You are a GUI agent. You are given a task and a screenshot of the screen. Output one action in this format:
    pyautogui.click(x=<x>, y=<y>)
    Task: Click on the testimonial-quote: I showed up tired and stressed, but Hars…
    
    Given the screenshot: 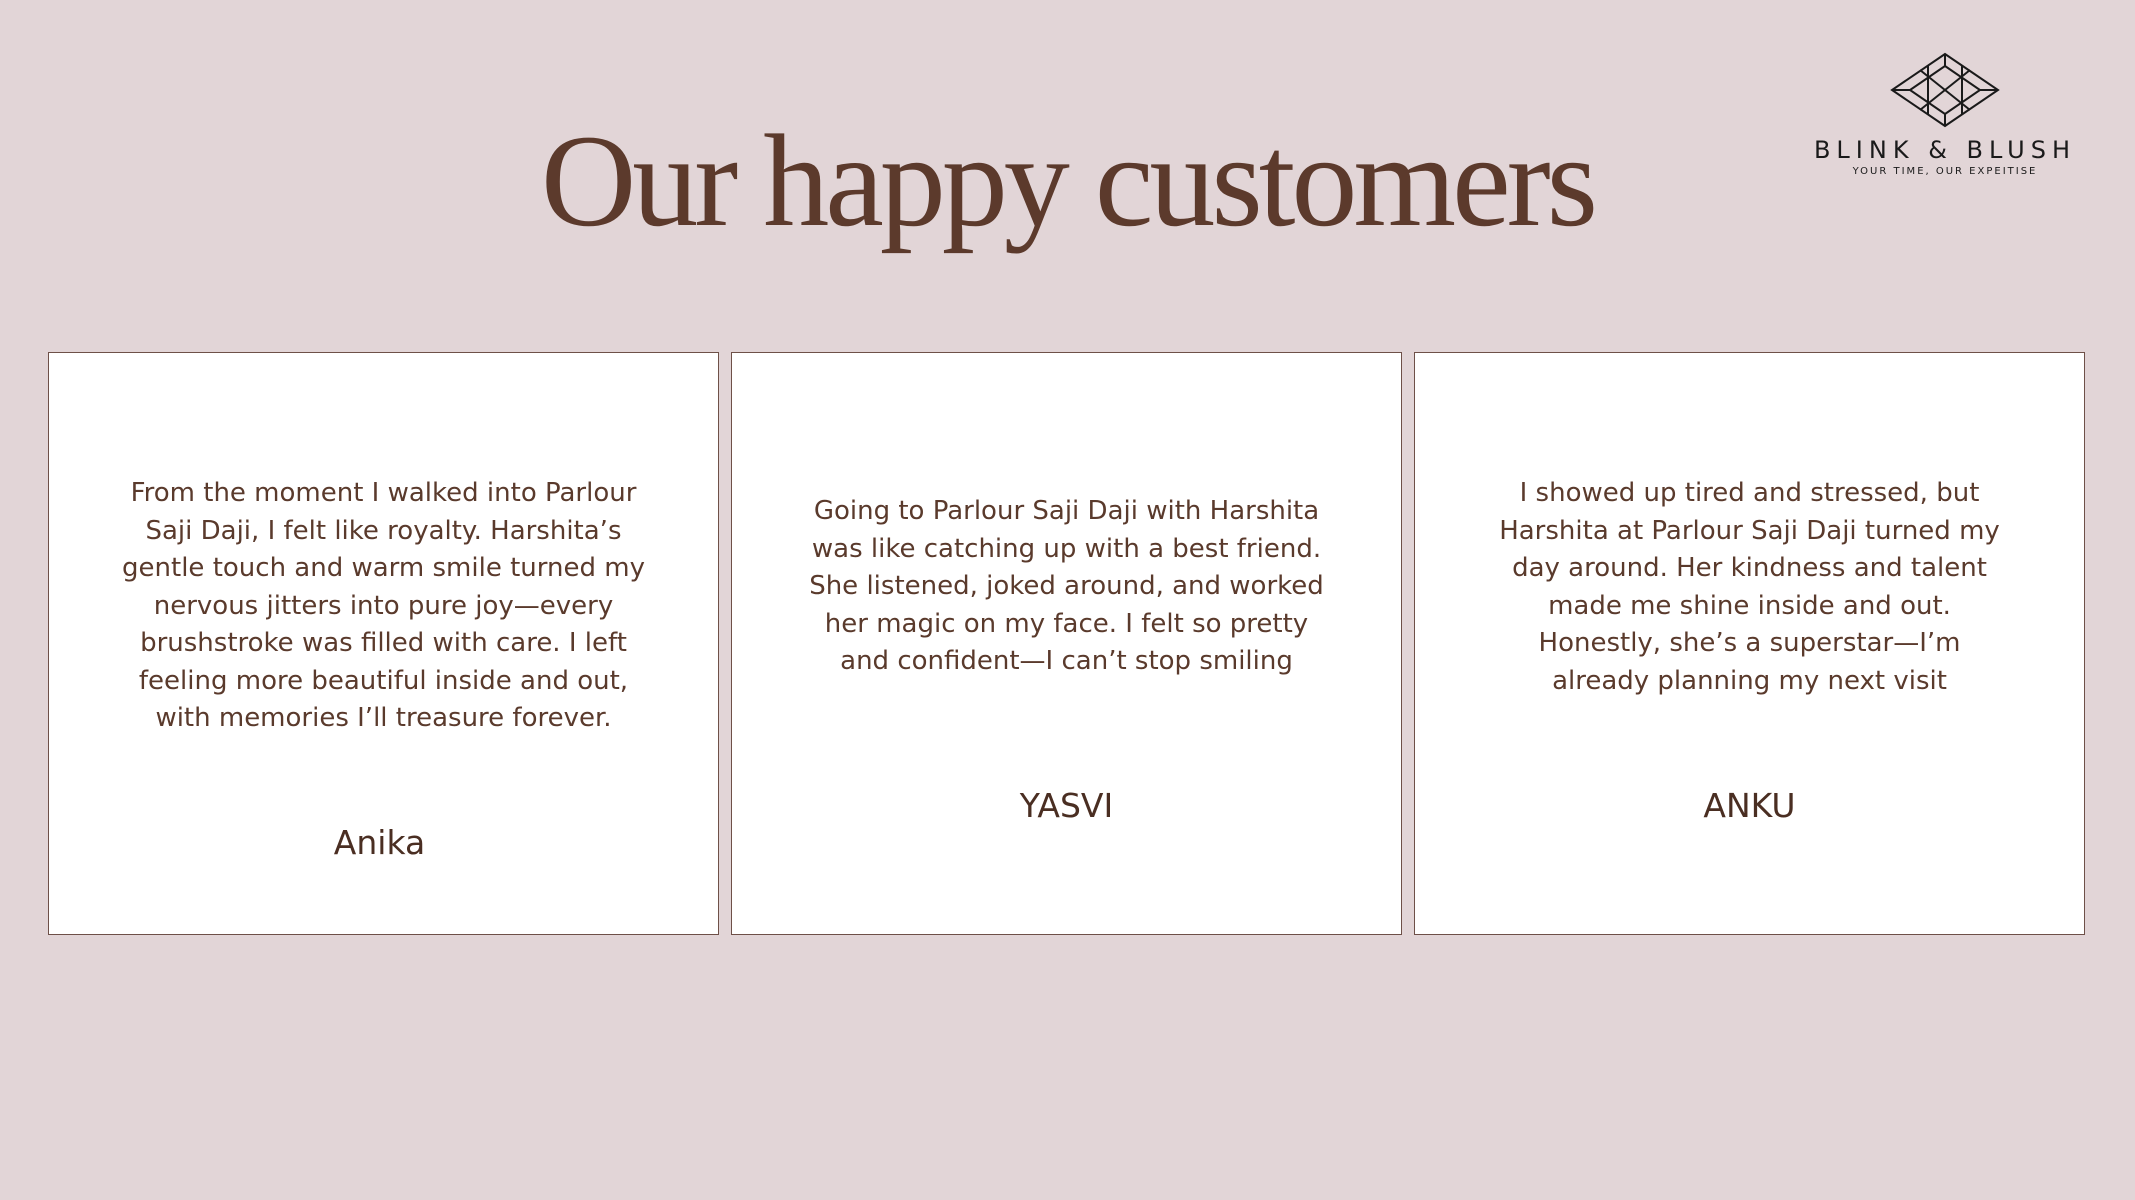 What is the action you would take?
    pyautogui.click(x=1749, y=587)
    